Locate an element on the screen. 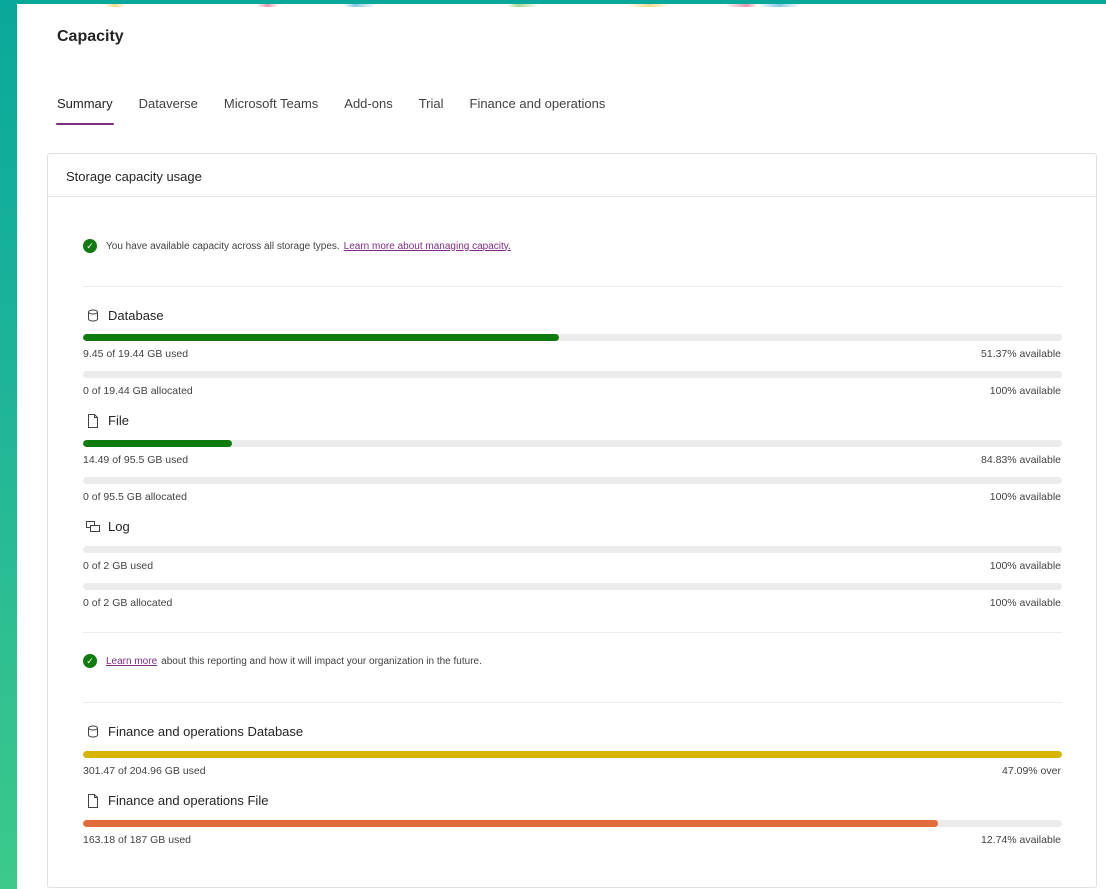 Image resolution: width=1106 pixels, height=889 pixels. database-label: Database is located at coordinates (136, 315).